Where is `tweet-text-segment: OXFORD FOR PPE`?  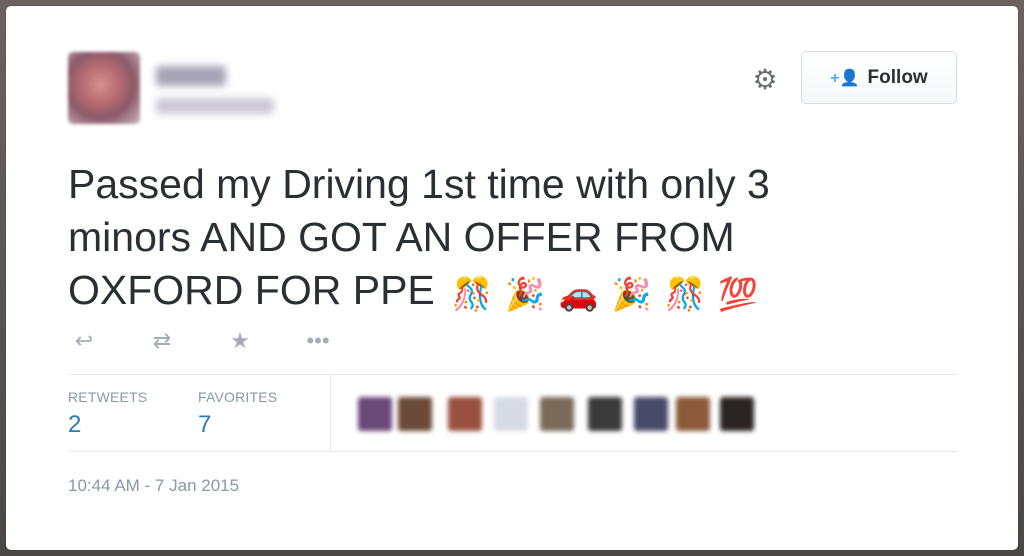
tweet-text-segment: OXFORD FOR PPE is located at coordinates (251, 290).